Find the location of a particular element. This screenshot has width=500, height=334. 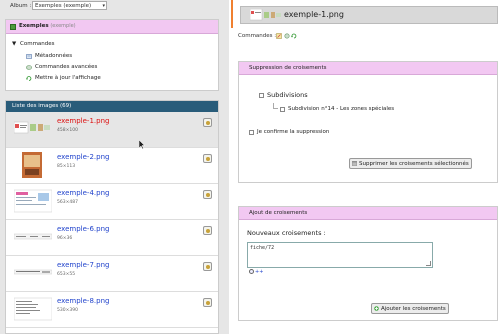

image-size: 653×55 is located at coordinates (66, 274).